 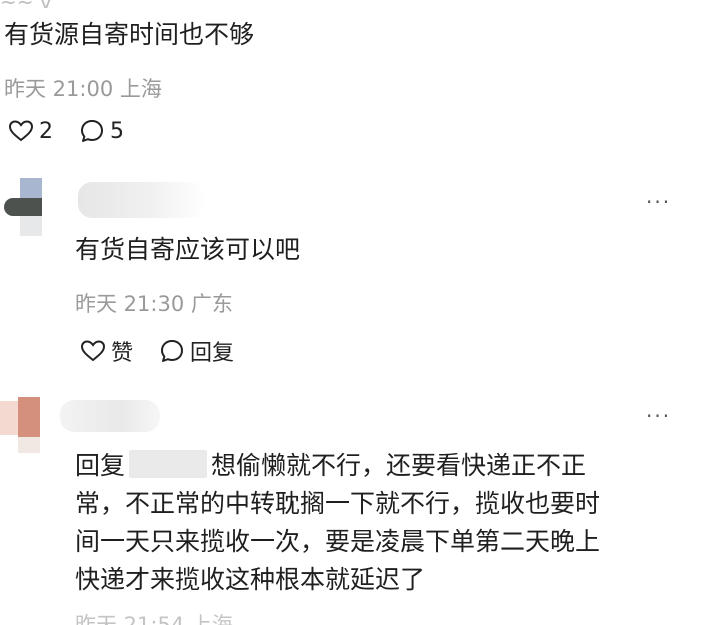 What do you see at coordinates (211, 304) in the screenshot?
I see `reply-location: 广东` at bounding box center [211, 304].